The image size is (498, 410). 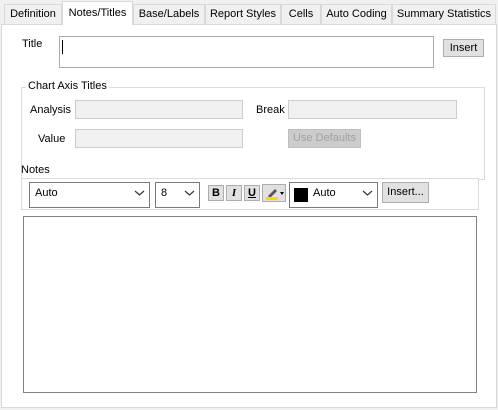 What do you see at coordinates (246, 52) in the screenshot?
I see `title-input` at bounding box center [246, 52].